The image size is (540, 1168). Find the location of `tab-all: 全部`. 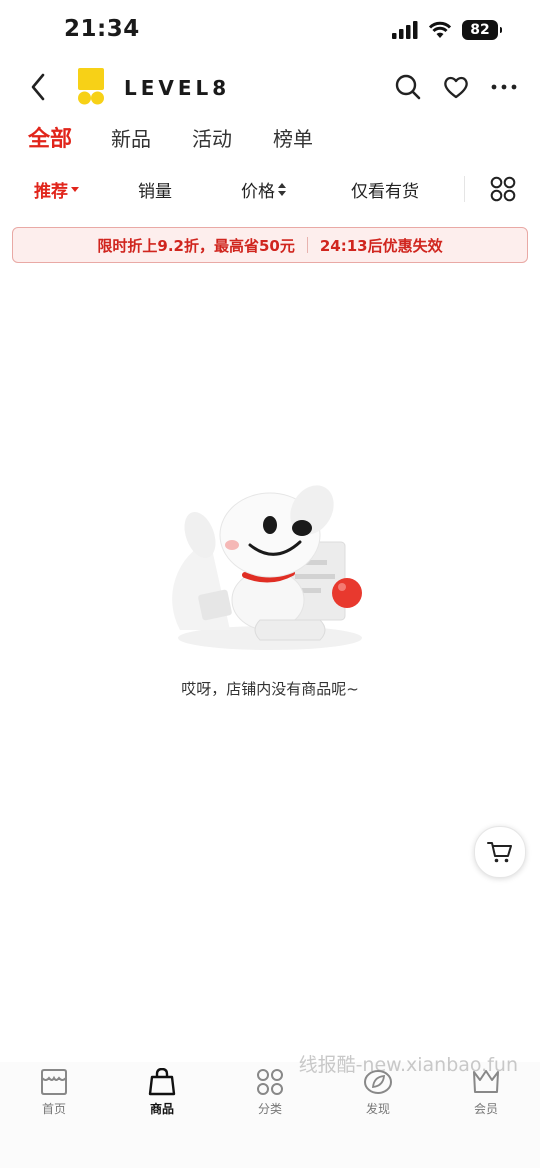

tab-all: 全部 is located at coordinates (50, 137).